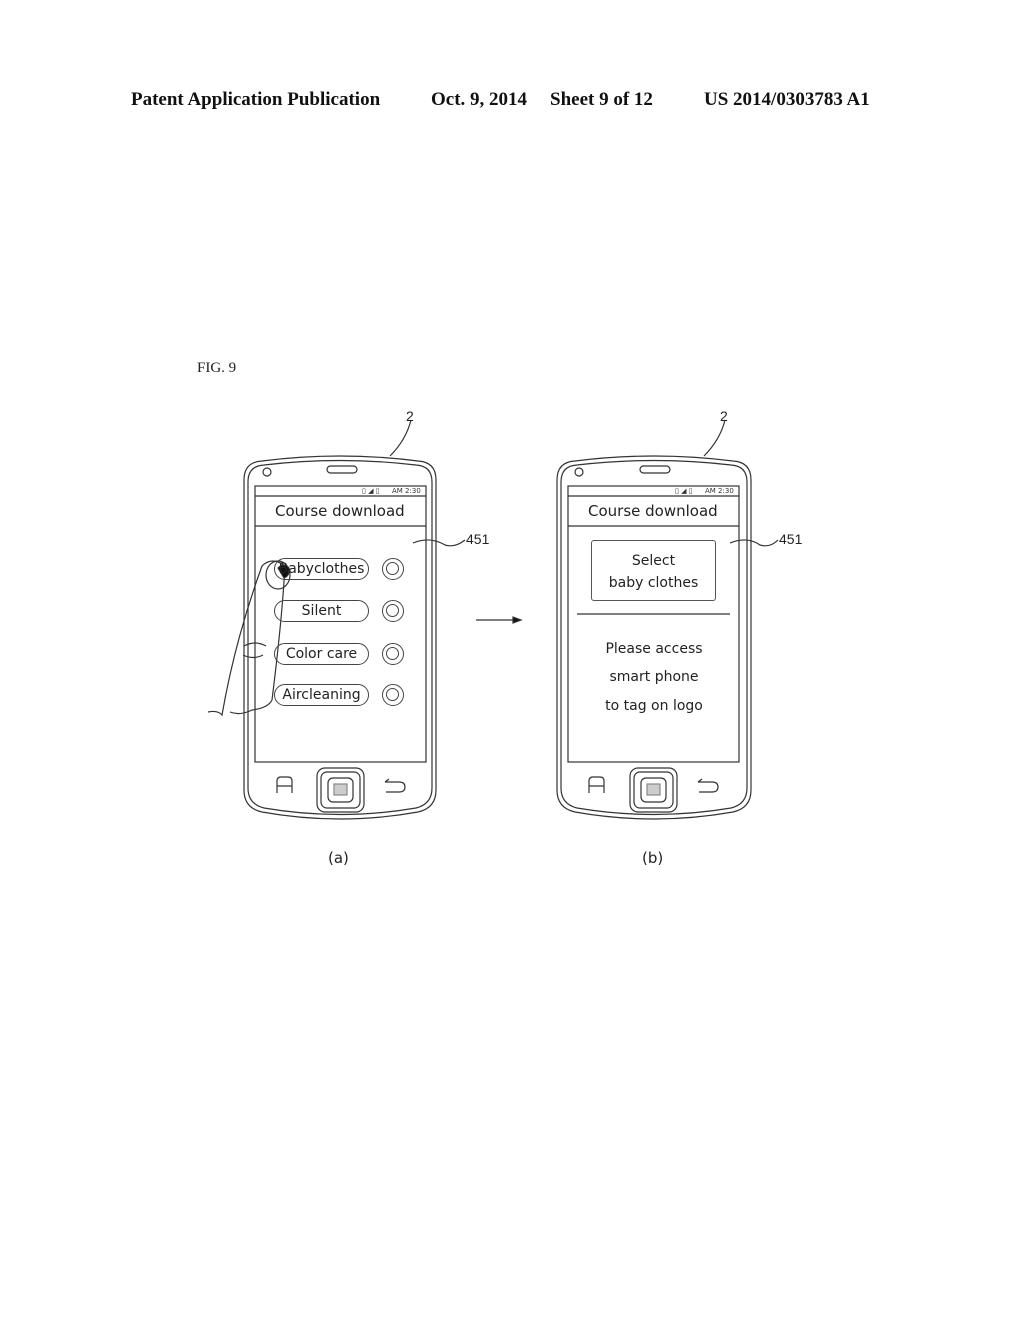 The width and height of the screenshot is (1024, 1320). I want to click on option-color-care-radio, so click(393, 654).